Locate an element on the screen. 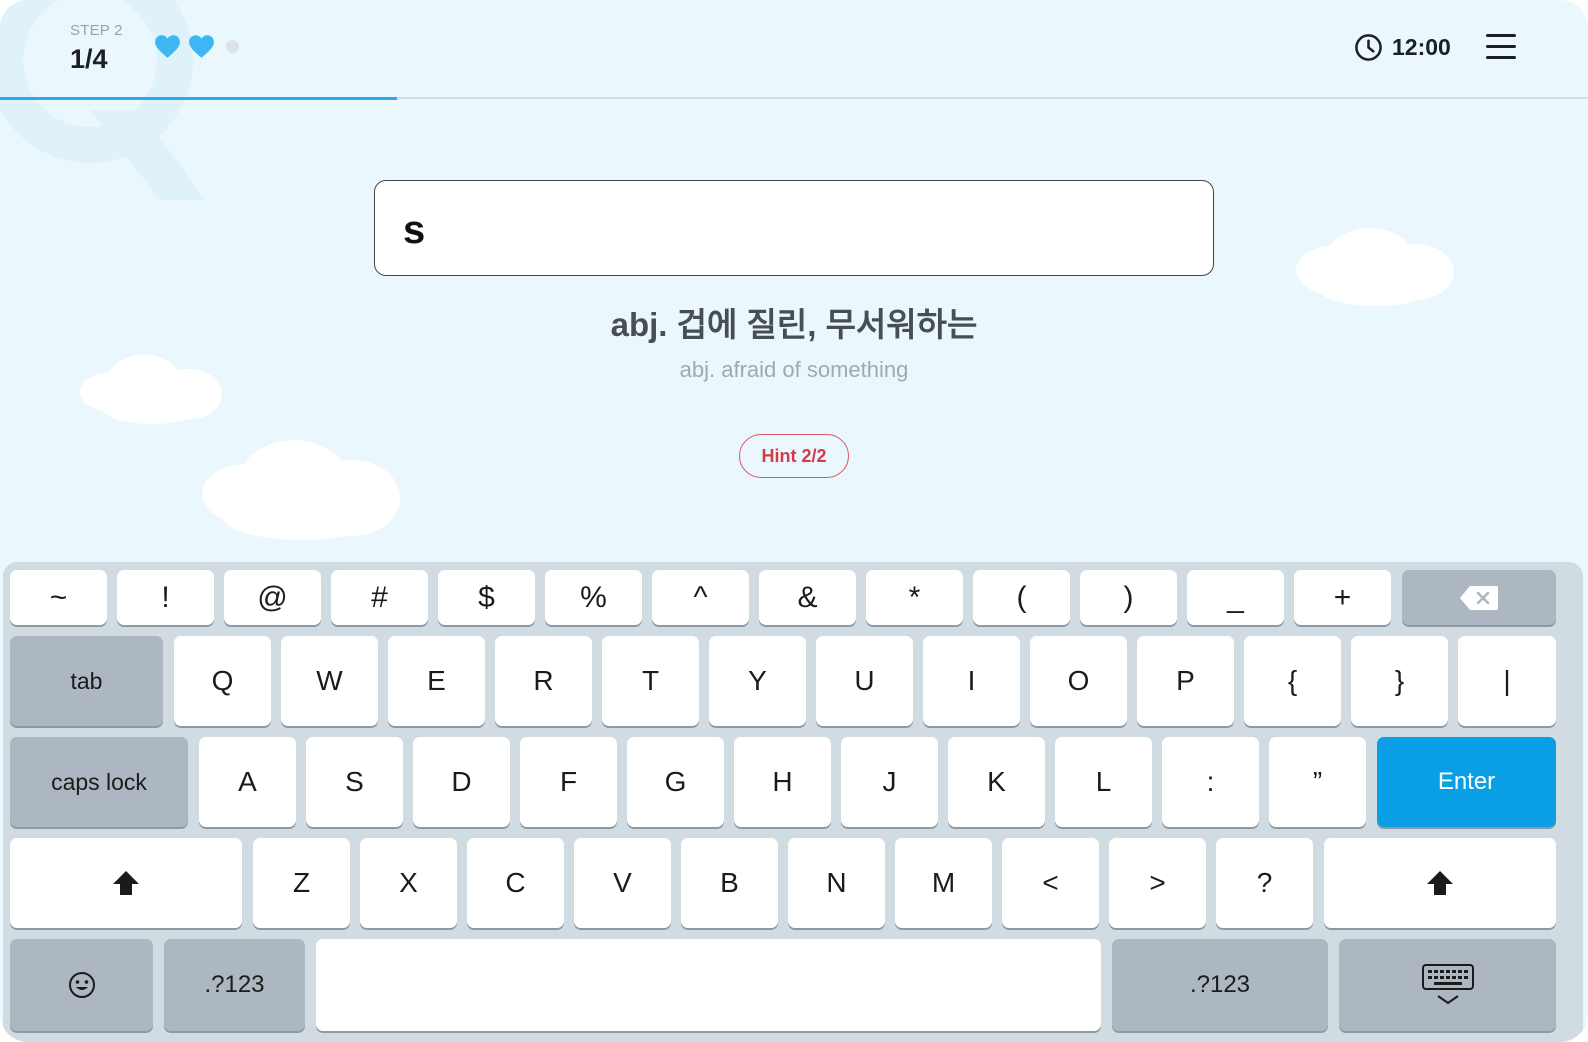 This screenshot has width=1588, height=1042. caps-lock-key: caps lock is located at coordinates (99, 782).